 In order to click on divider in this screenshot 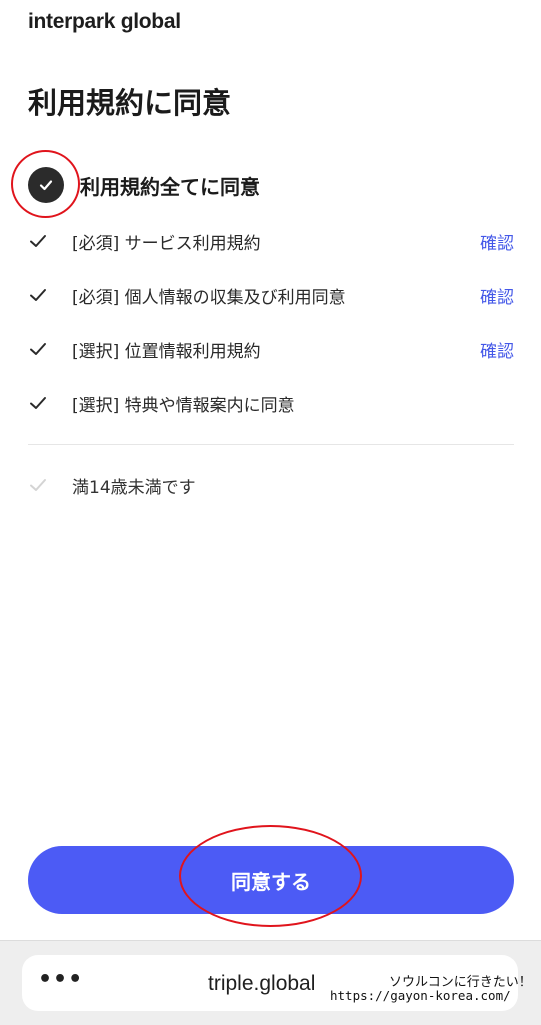, I will do `click(271, 444)`.